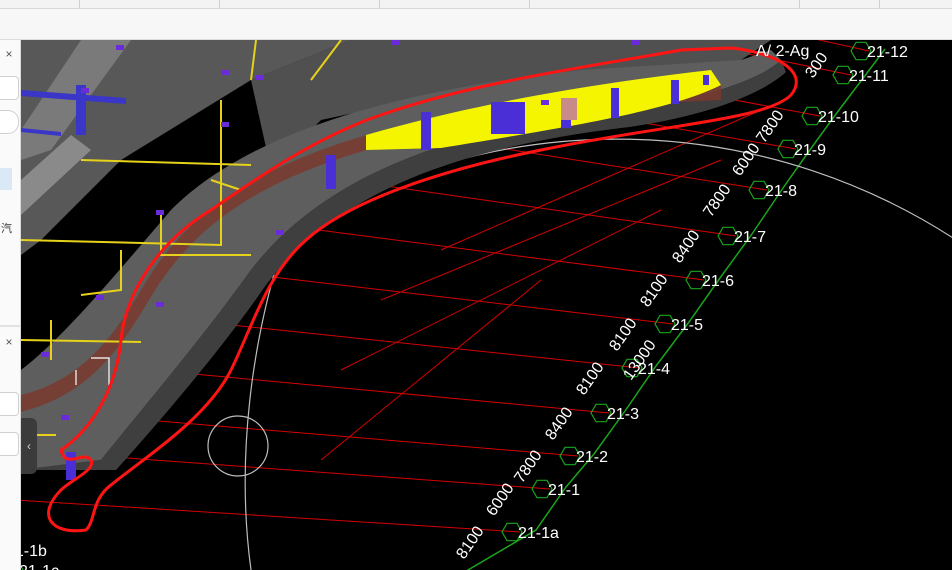 This screenshot has width=952, height=570. Describe the element at coordinates (476, 24) in the screenshot. I see `toolbar` at that location.